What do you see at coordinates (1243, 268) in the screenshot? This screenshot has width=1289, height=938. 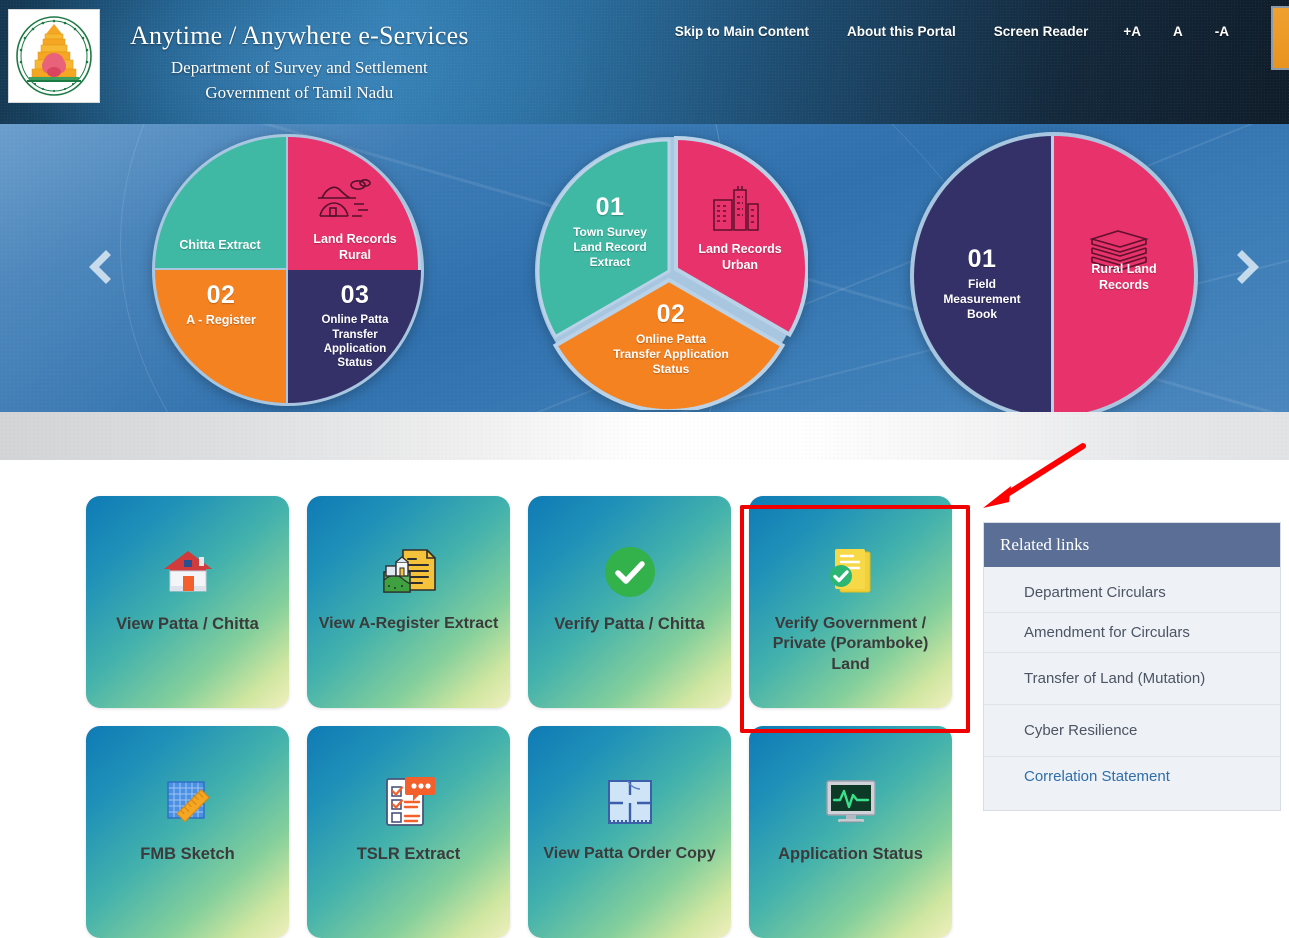 I see `carousel-next-arrow-icon` at bounding box center [1243, 268].